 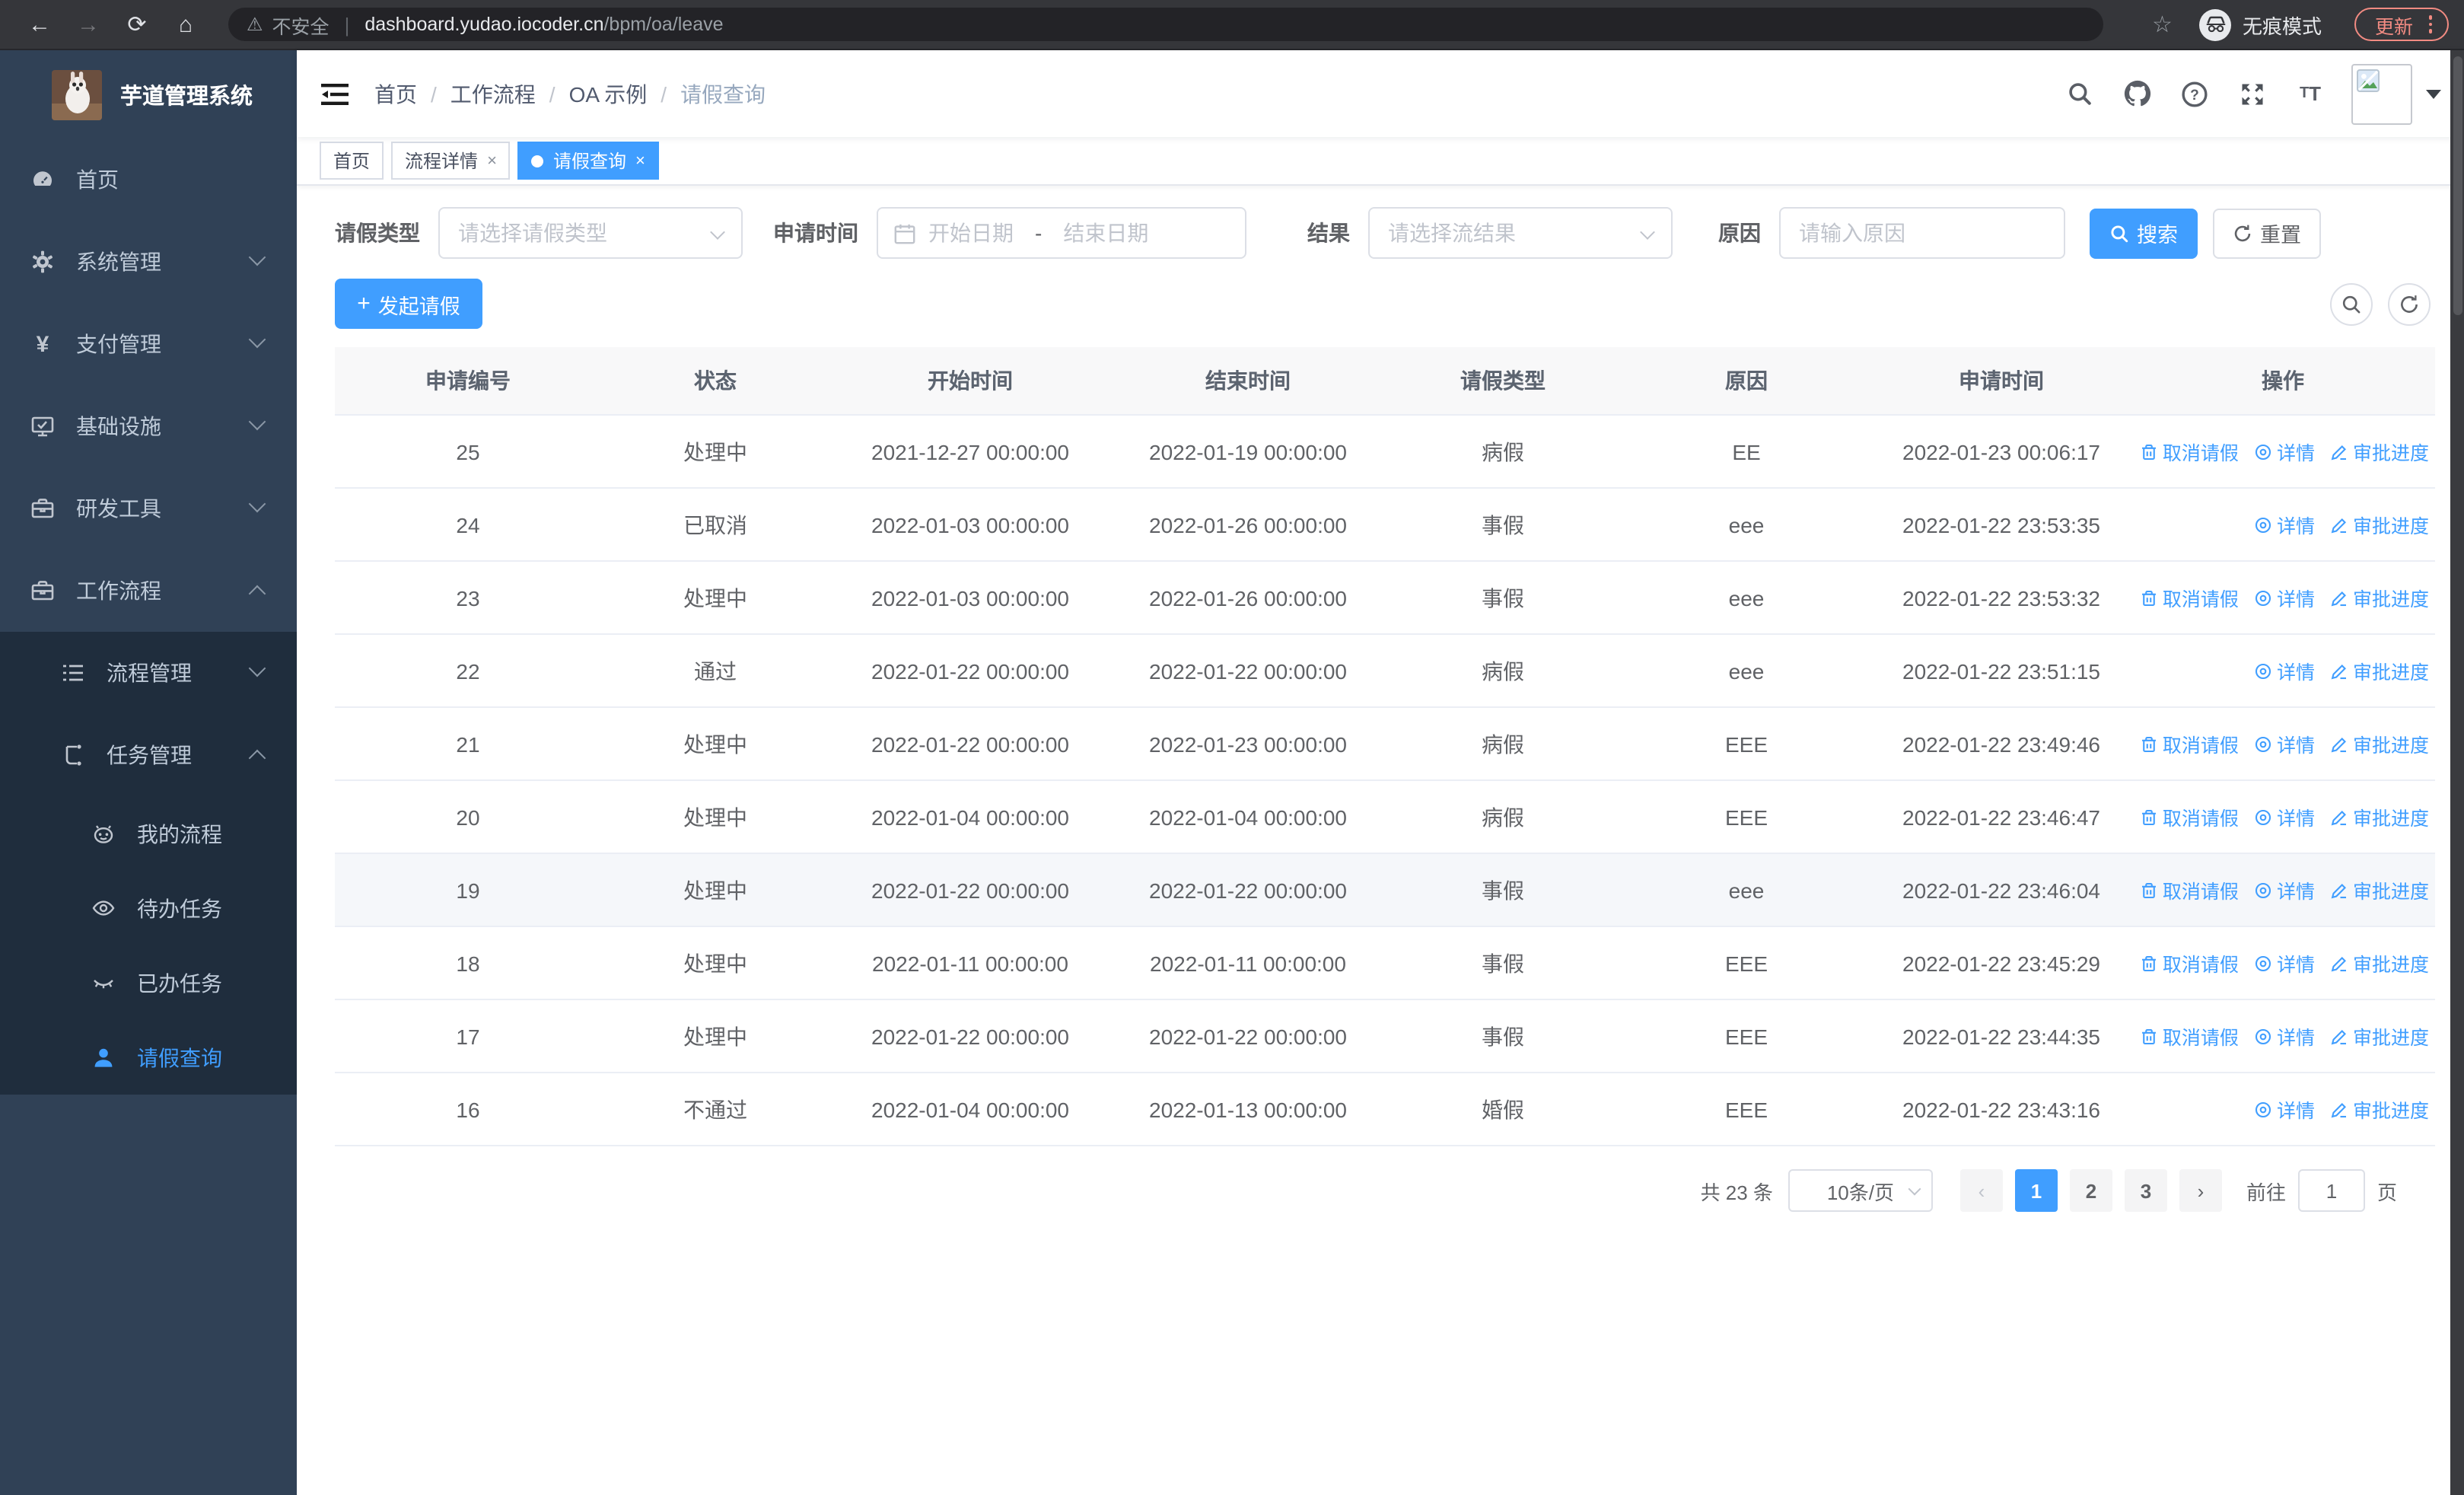 What do you see at coordinates (2079, 94) in the screenshot?
I see `search-icon` at bounding box center [2079, 94].